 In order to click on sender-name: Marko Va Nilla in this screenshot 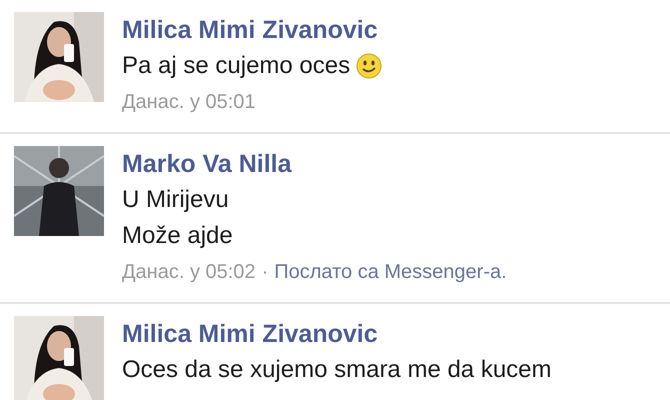, I will do `click(314, 164)`.